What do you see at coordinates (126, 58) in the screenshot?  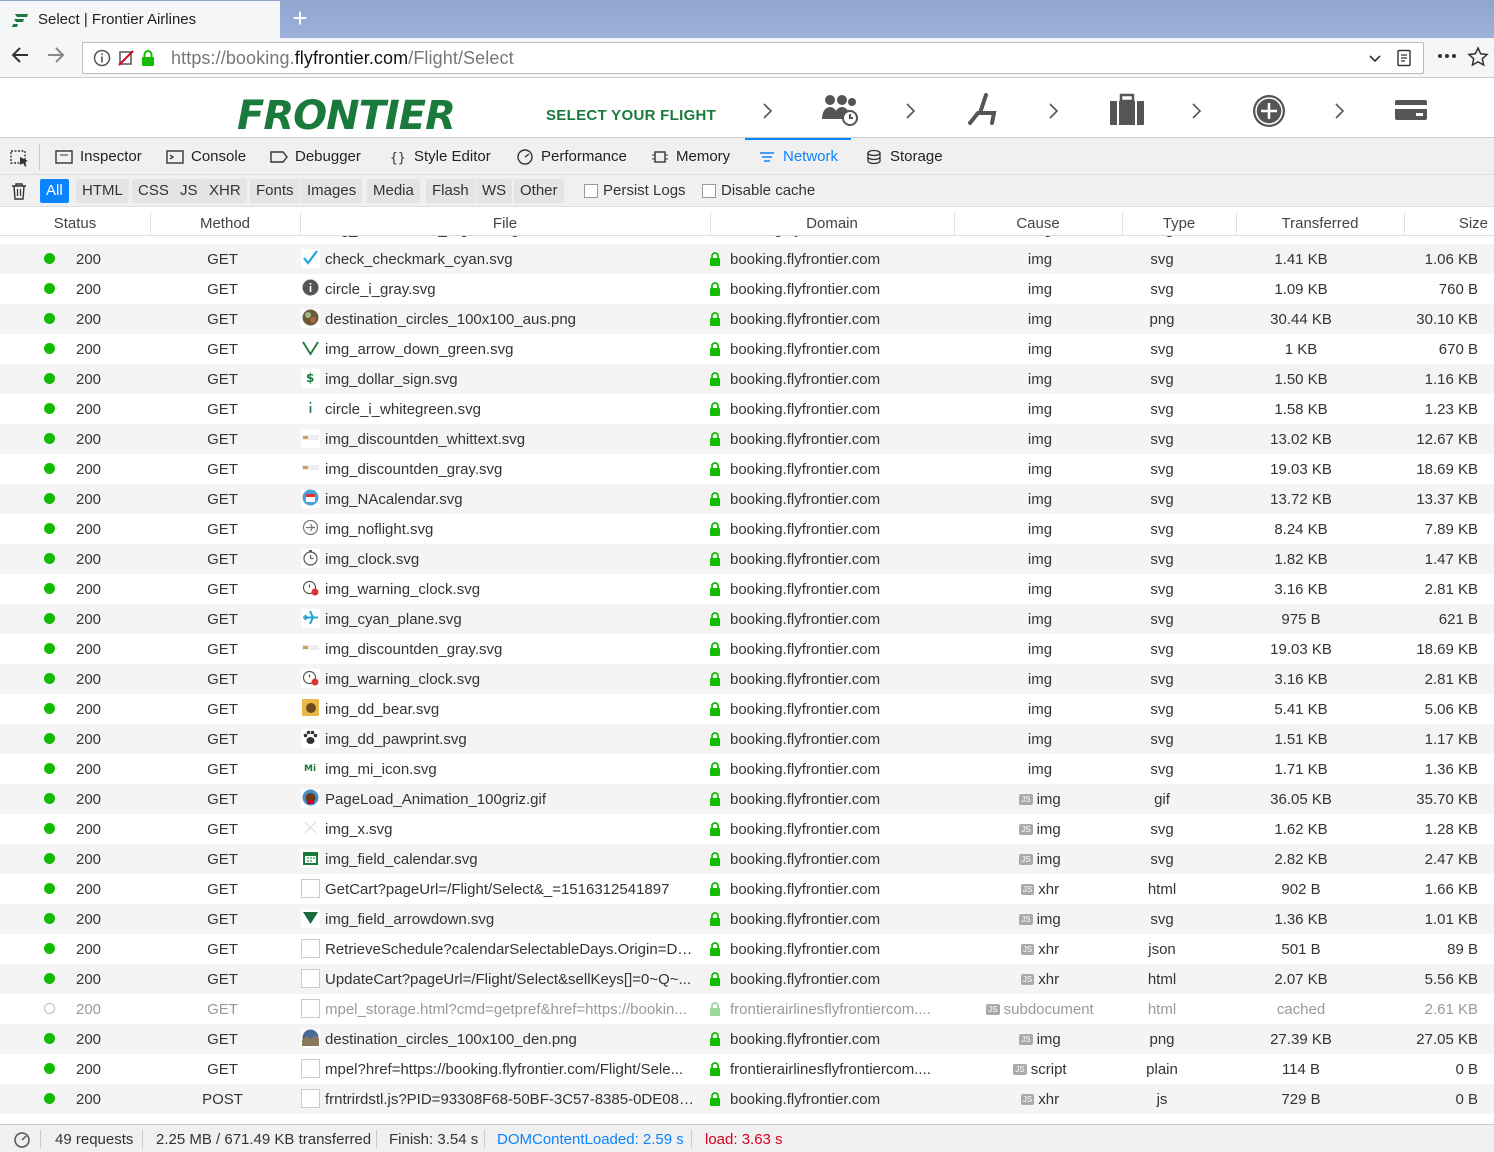 I see `tracking-blocked-icon` at bounding box center [126, 58].